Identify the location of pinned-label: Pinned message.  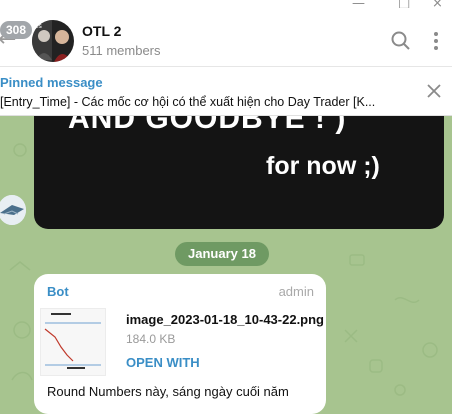
(51, 82).